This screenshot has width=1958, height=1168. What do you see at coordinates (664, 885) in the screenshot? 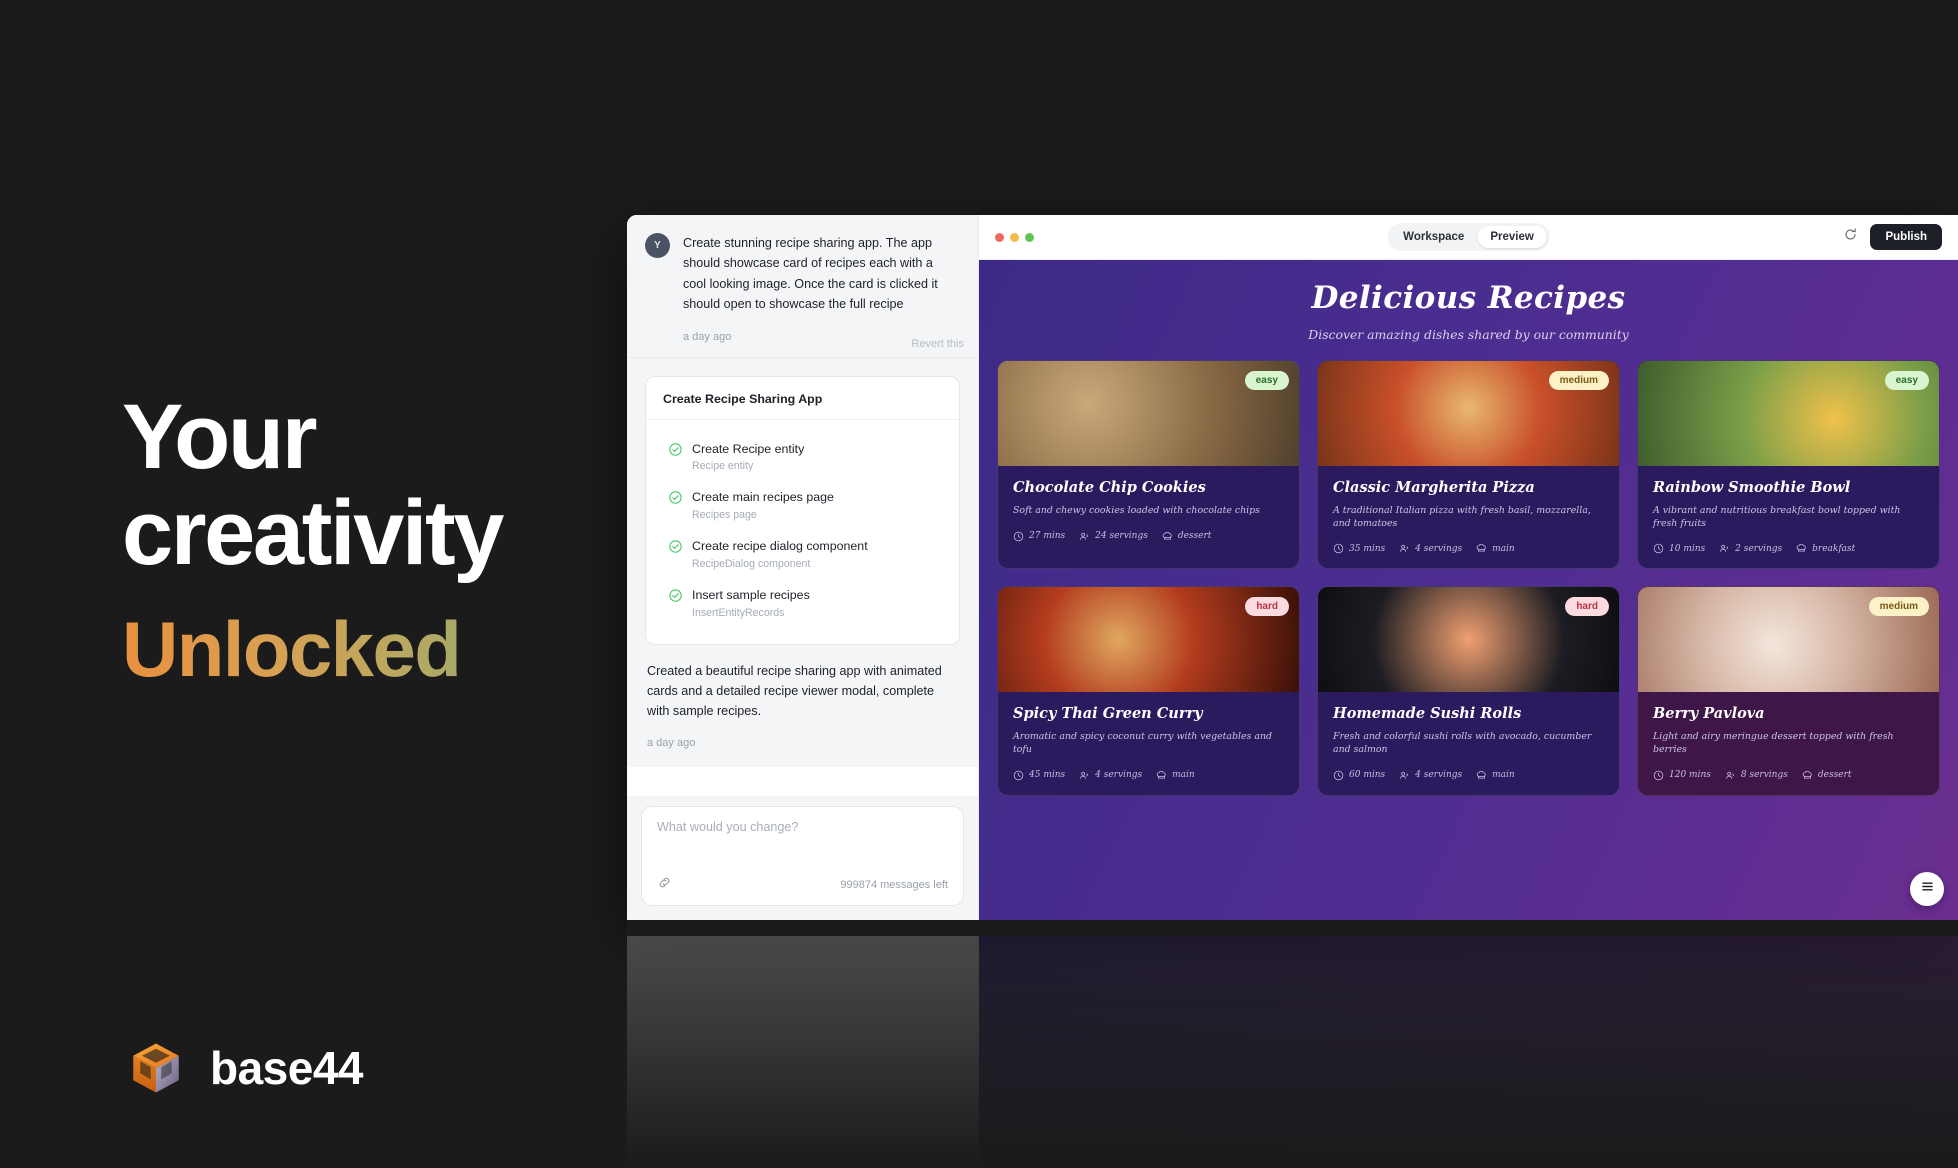
I see `link-icon` at bounding box center [664, 885].